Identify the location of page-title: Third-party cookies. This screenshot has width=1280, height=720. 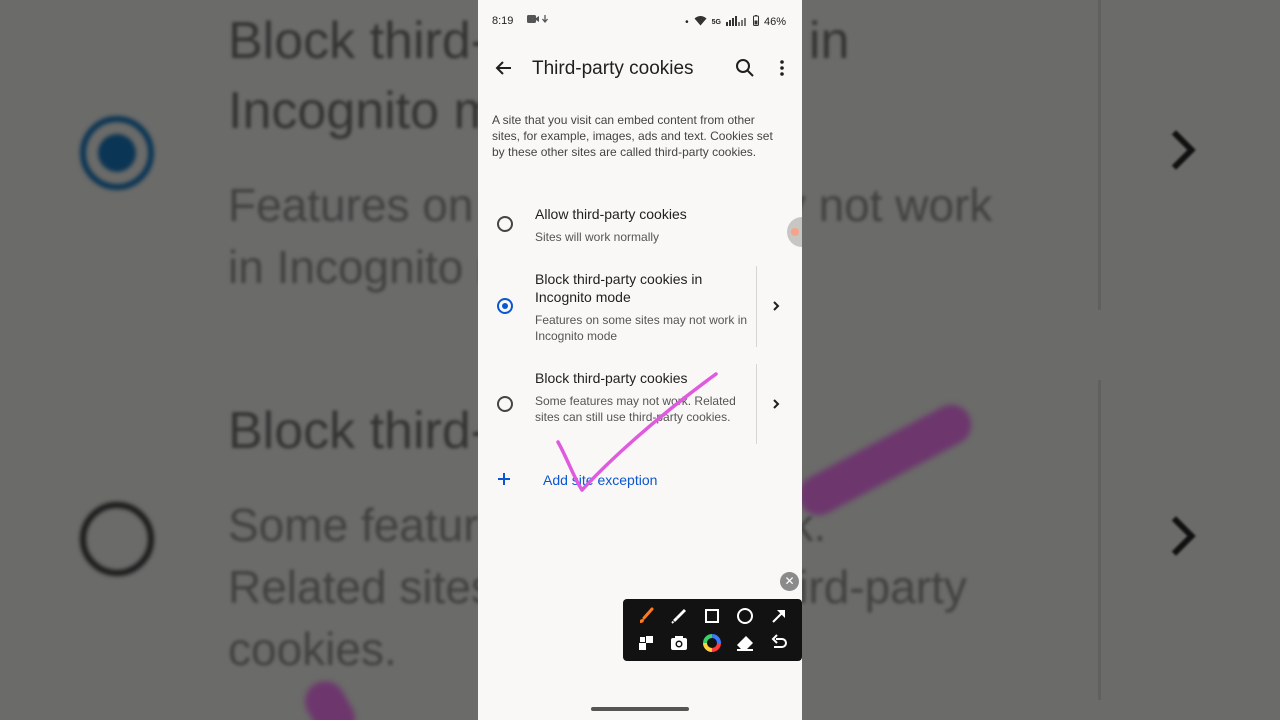
(613, 68).